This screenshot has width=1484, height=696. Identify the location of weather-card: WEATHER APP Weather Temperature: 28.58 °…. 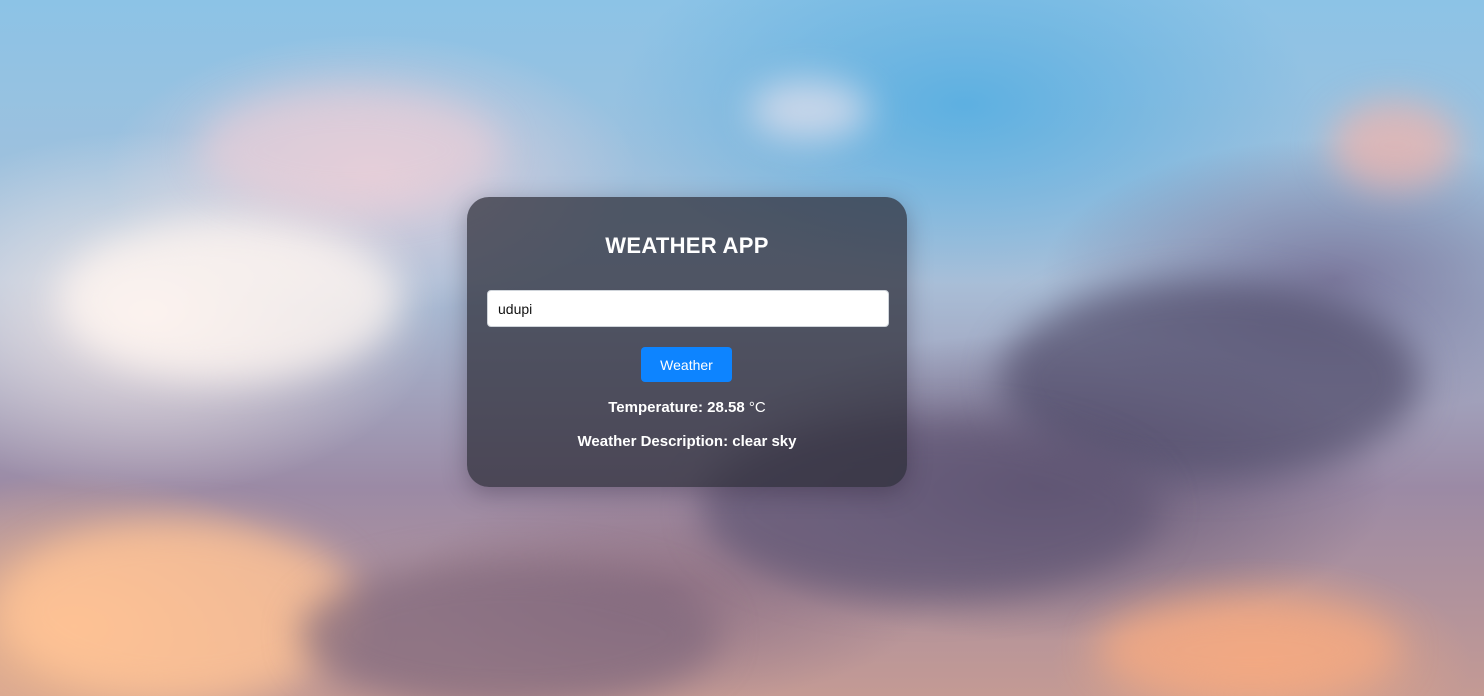
(687, 342).